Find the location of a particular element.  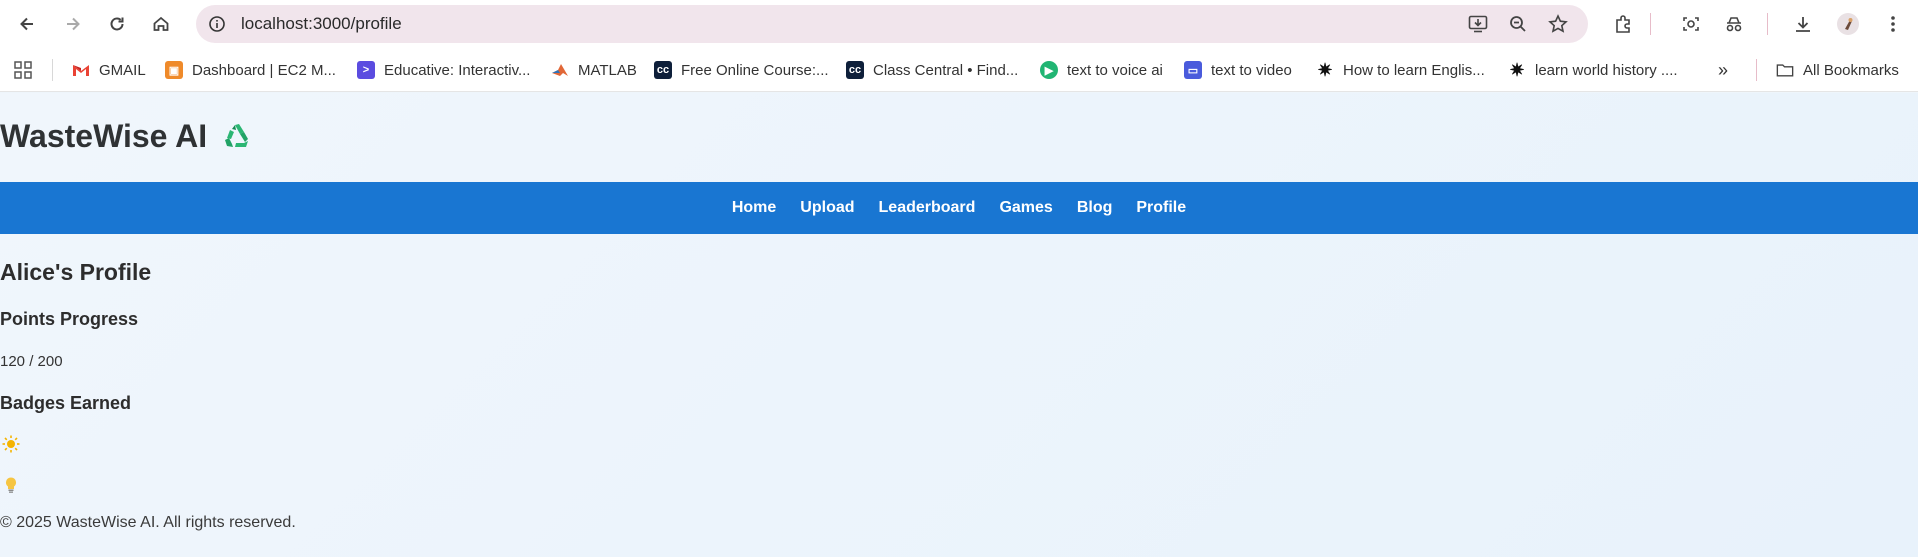

arrow-left-icon is located at coordinates (26, 24).